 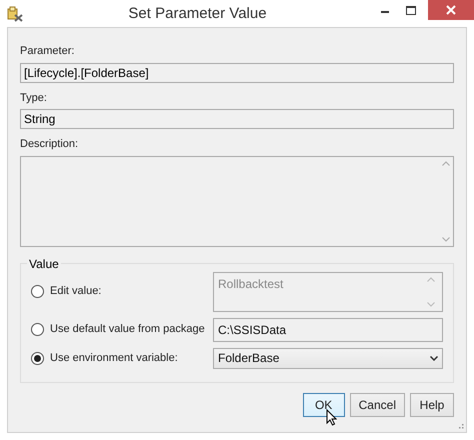 I want to click on caret-icon, so click(x=434, y=358).